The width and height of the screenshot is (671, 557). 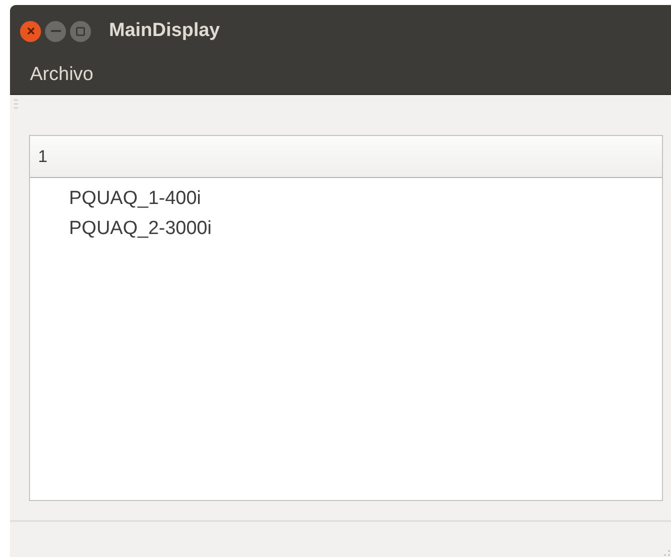 I want to click on window-title: MainDisplay, so click(x=164, y=30).